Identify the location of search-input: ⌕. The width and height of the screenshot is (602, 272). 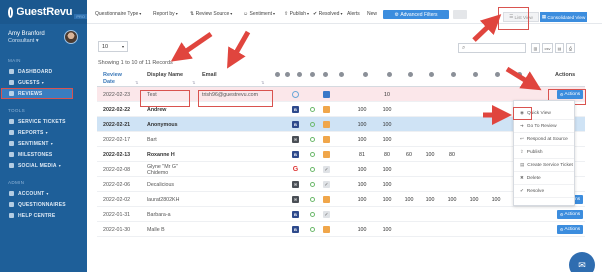
(492, 48).